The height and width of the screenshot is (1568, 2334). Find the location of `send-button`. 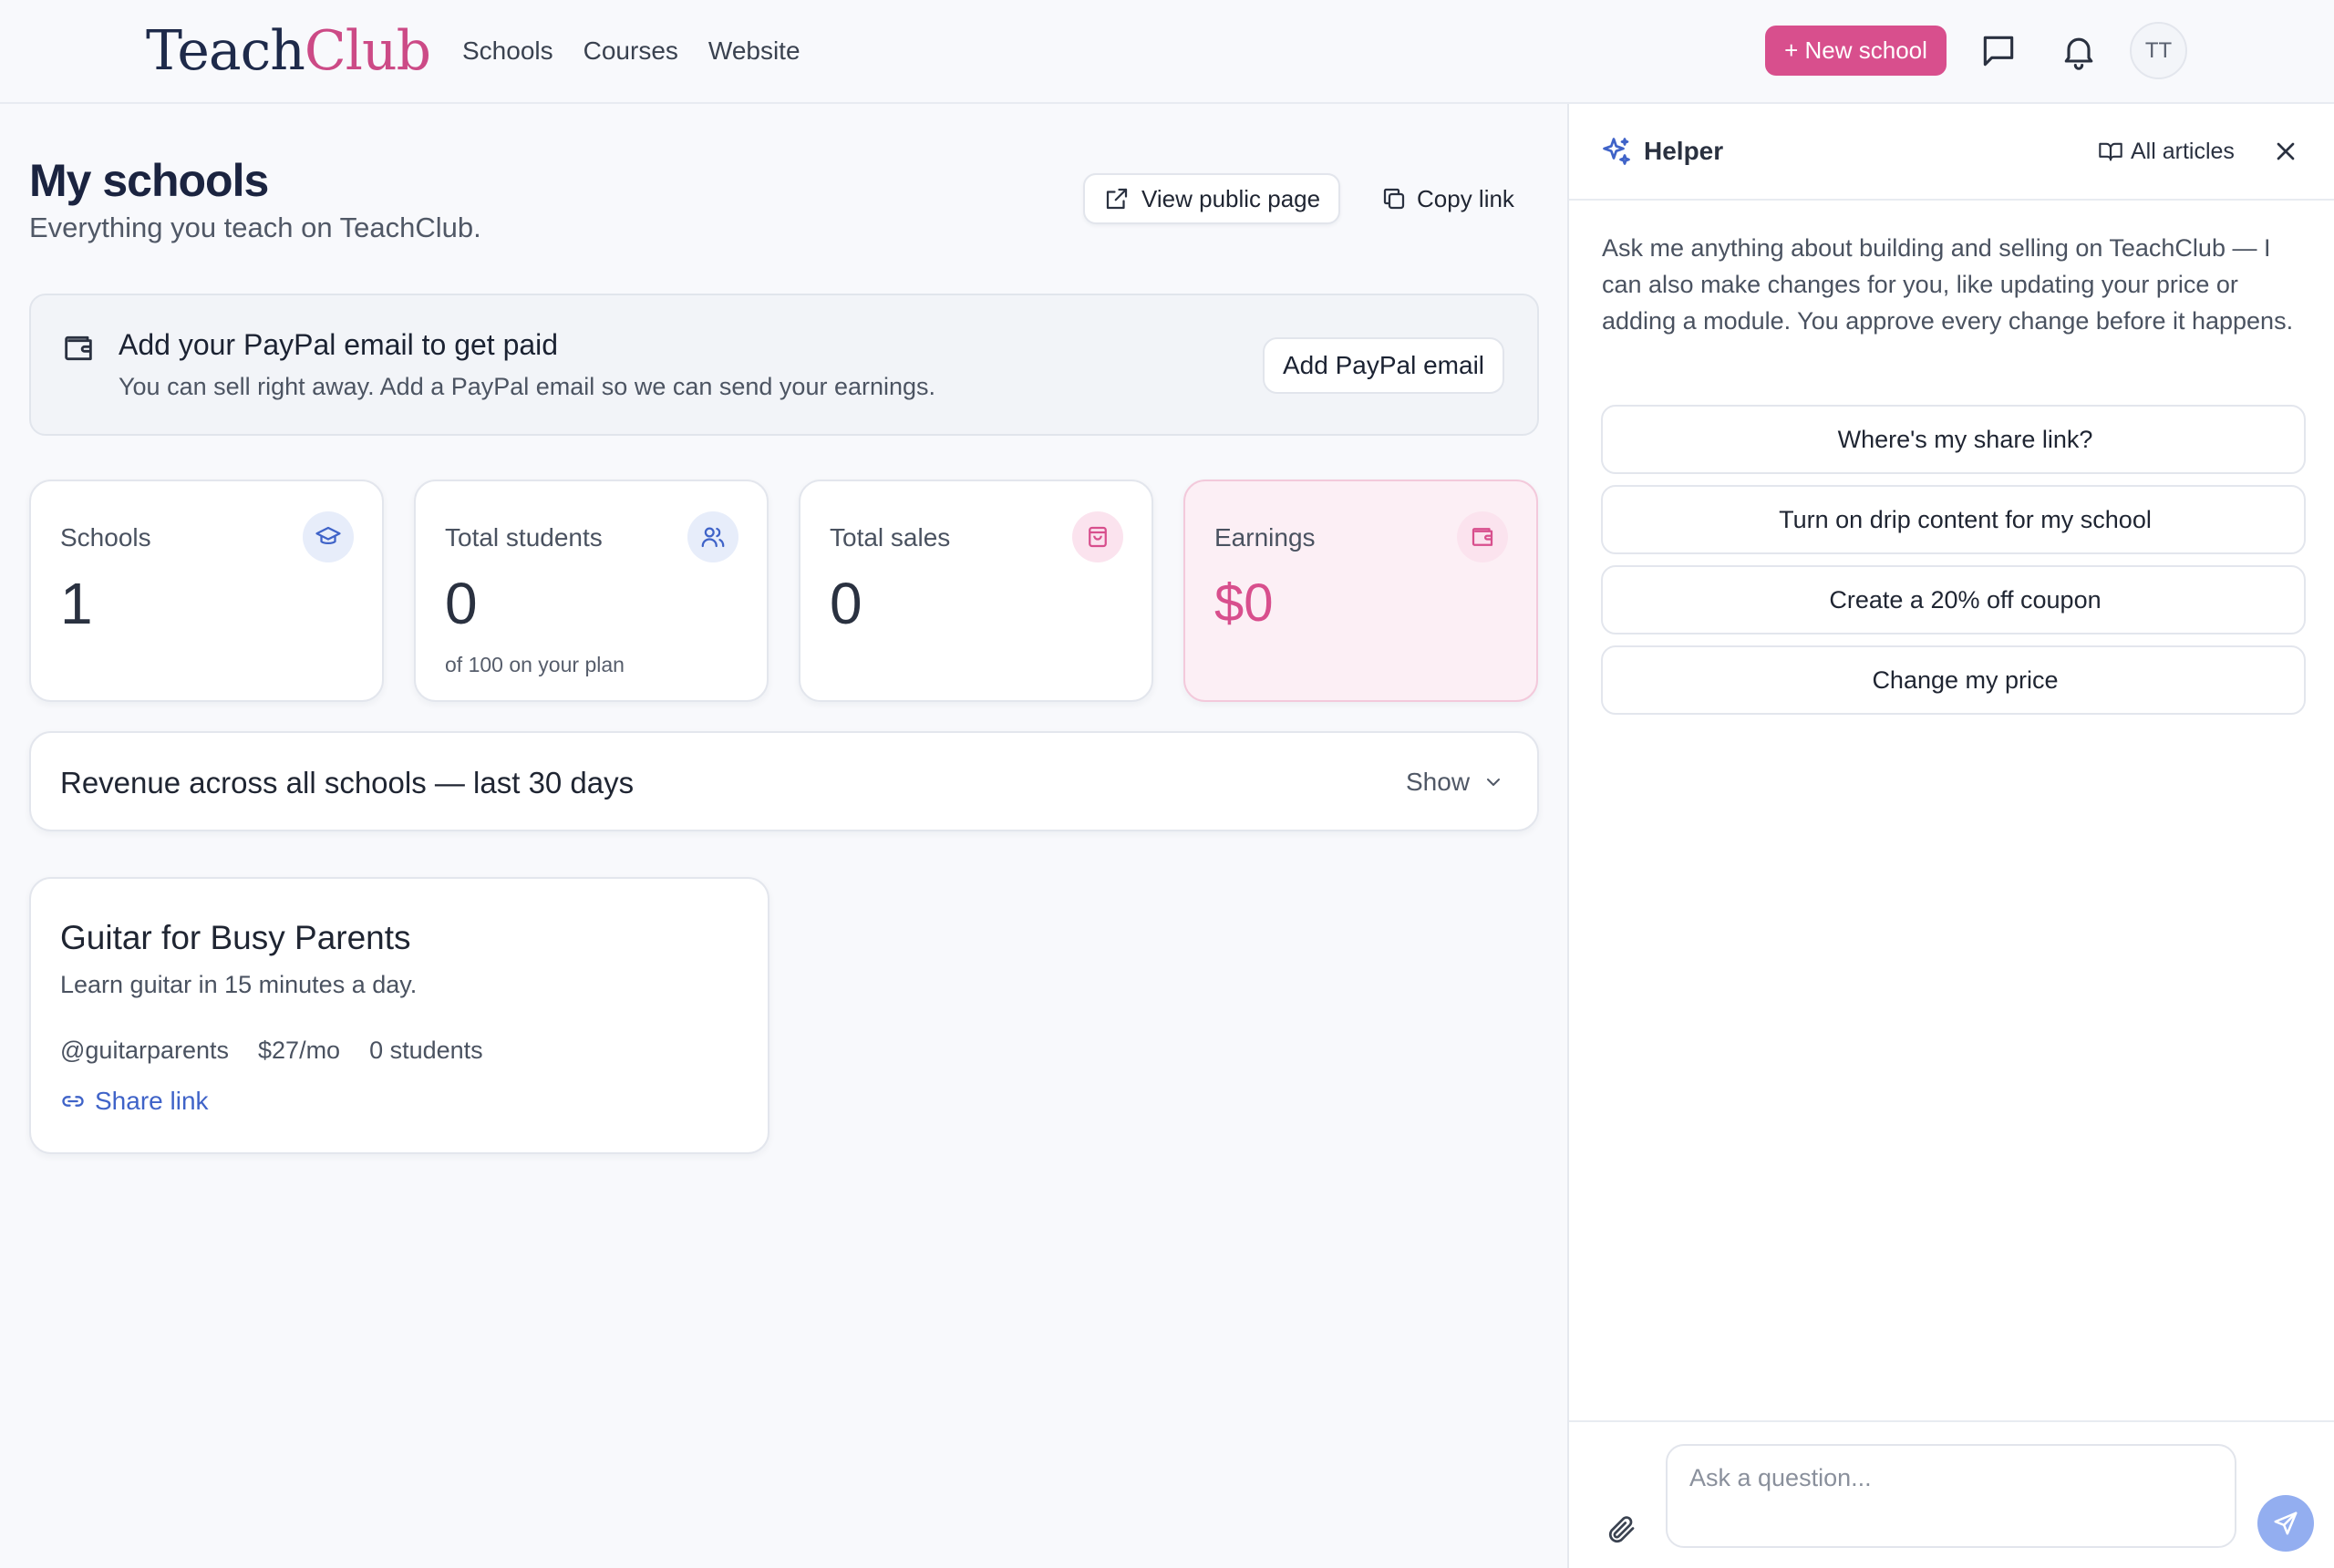

send-button is located at coordinates (2285, 1523).